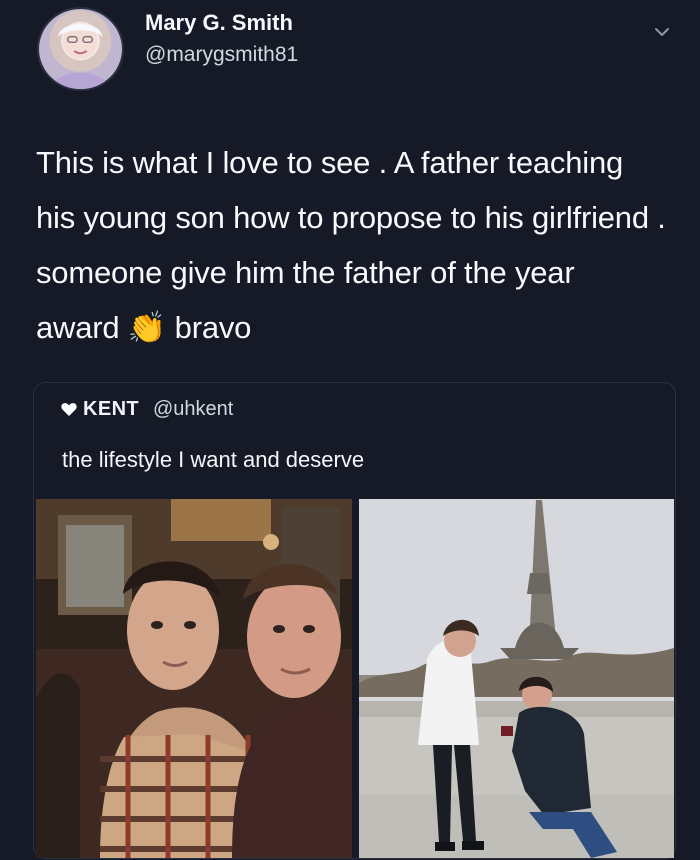 The image size is (700, 860). I want to click on avatar, so click(80, 49).